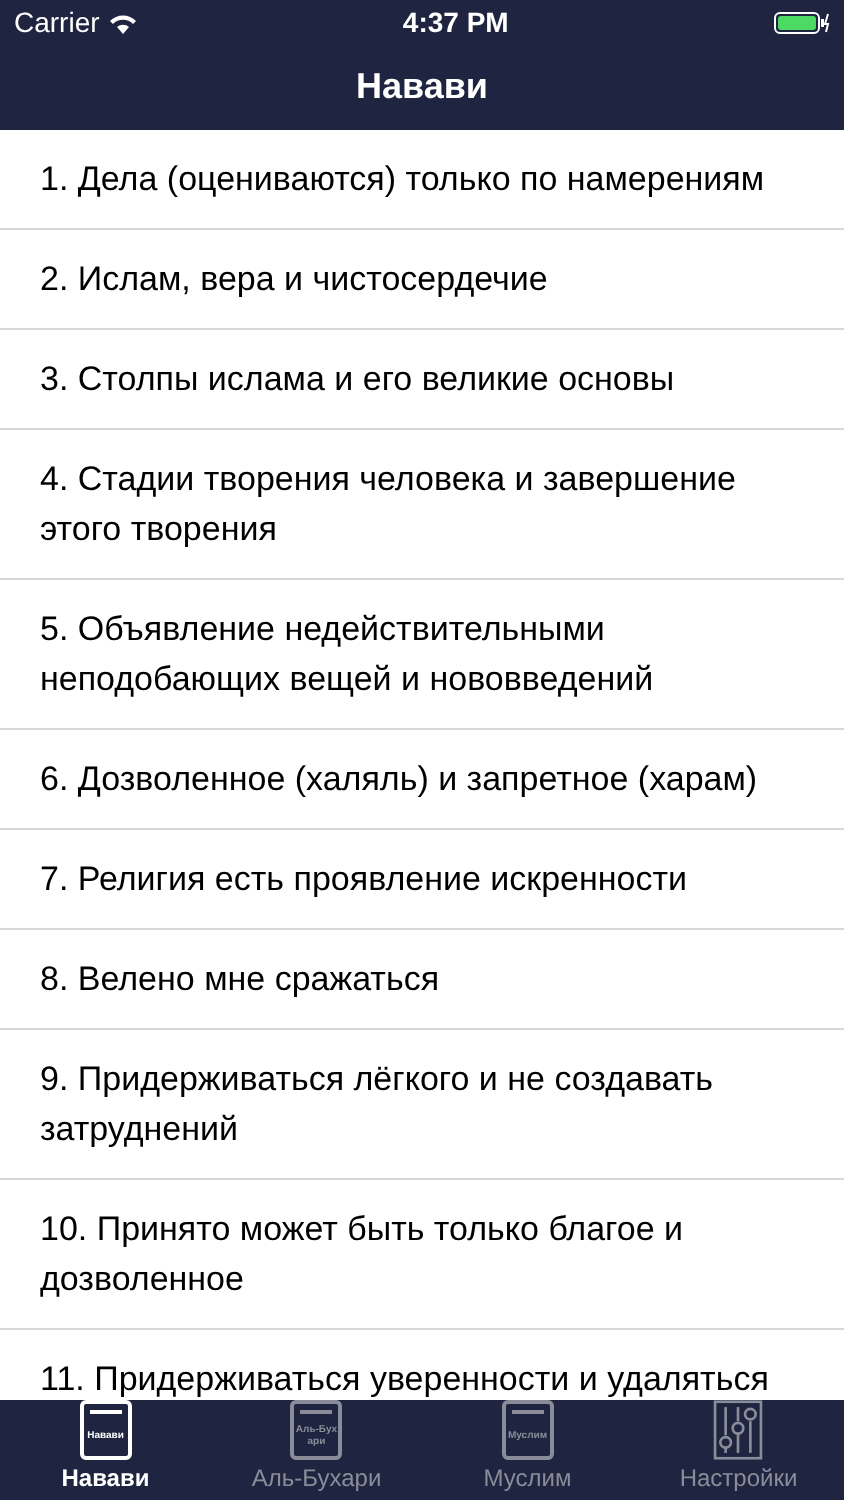 This screenshot has height=1500, width=844. I want to click on nav-title: Навави, so click(422, 87).